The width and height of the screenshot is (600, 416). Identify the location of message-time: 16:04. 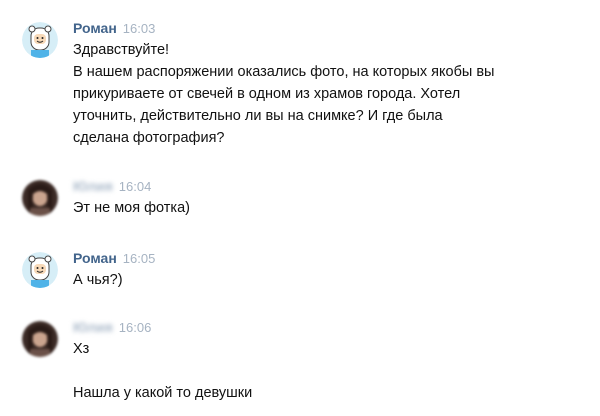
(135, 186).